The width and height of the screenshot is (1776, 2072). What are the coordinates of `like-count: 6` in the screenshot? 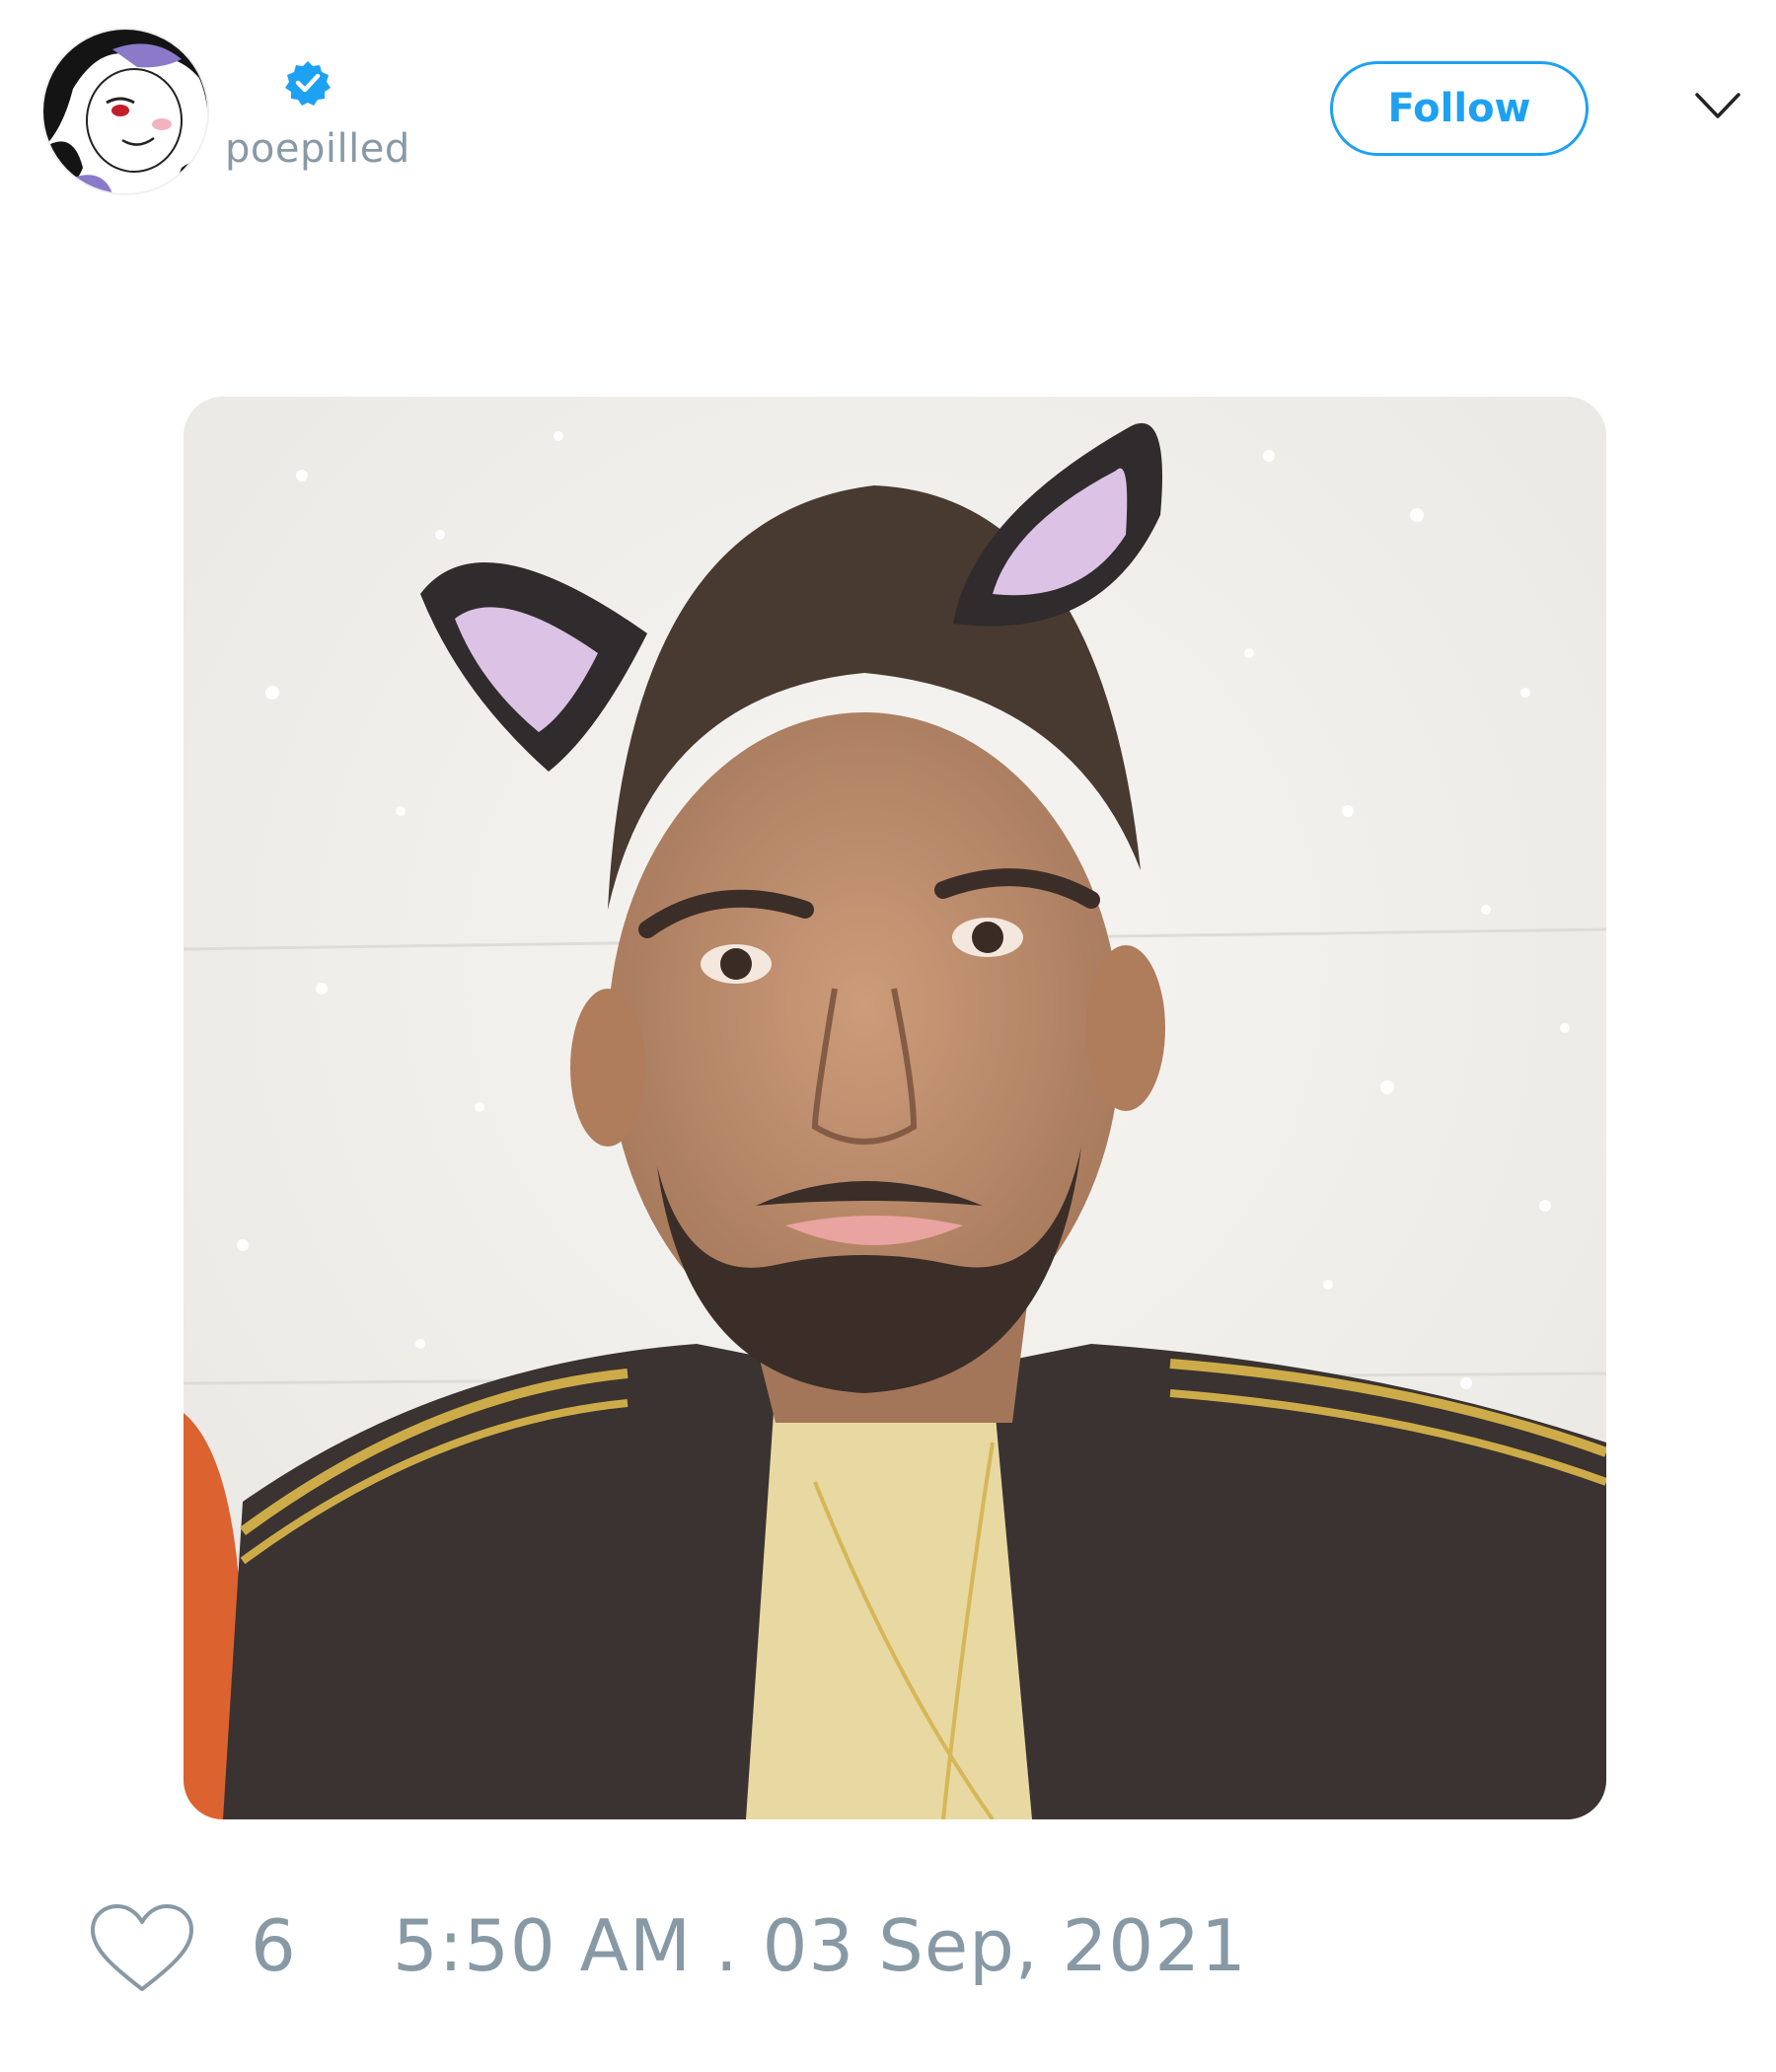 It's located at (274, 1946).